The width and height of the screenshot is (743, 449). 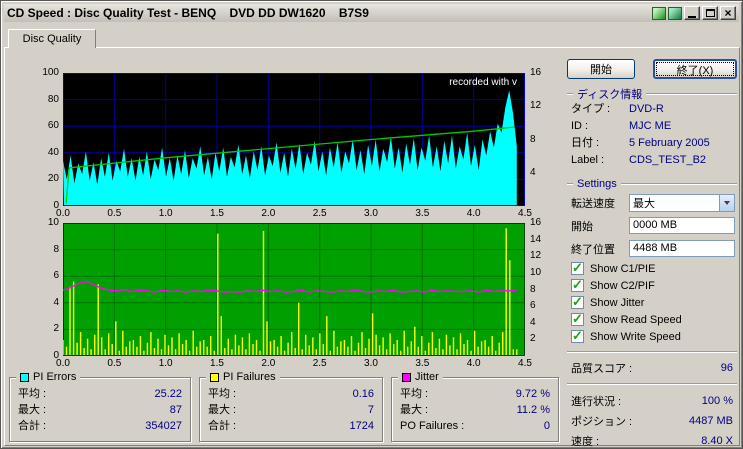 What do you see at coordinates (532, 394) in the screenshot?
I see `row-value: 9.72 %` at bounding box center [532, 394].